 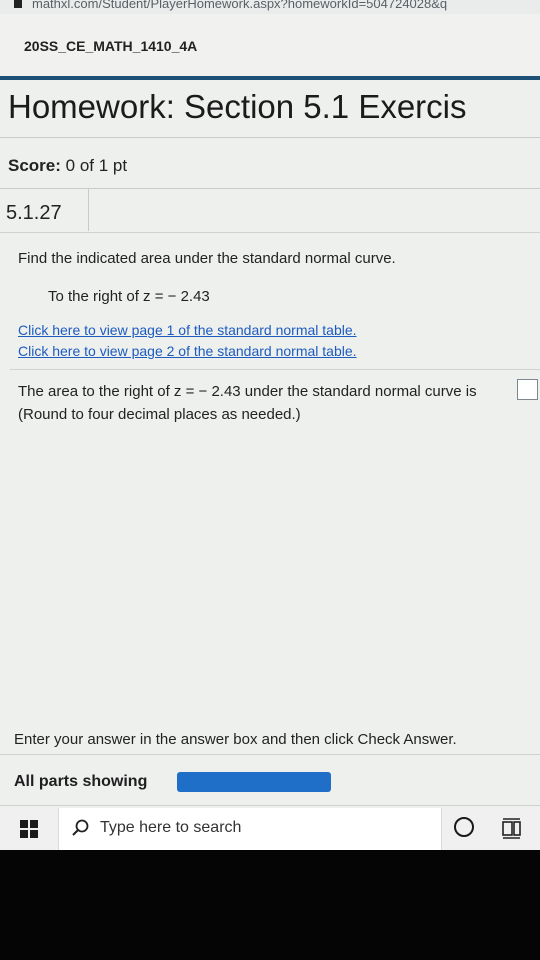 What do you see at coordinates (29, 829) in the screenshot?
I see `windows-start-icon` at bounding box center [29, 829].